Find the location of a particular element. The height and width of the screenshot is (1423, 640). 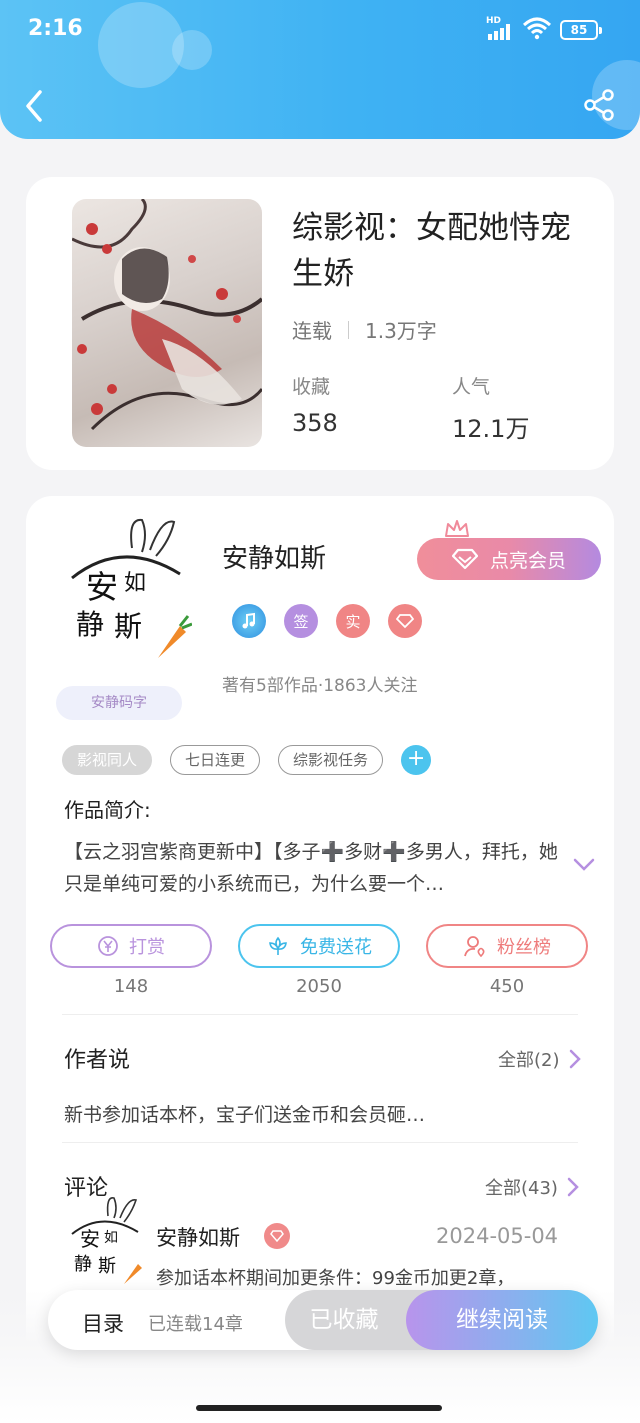

comment-avatar: 安 如 静 斯 is located at coordinates (106, 1240).